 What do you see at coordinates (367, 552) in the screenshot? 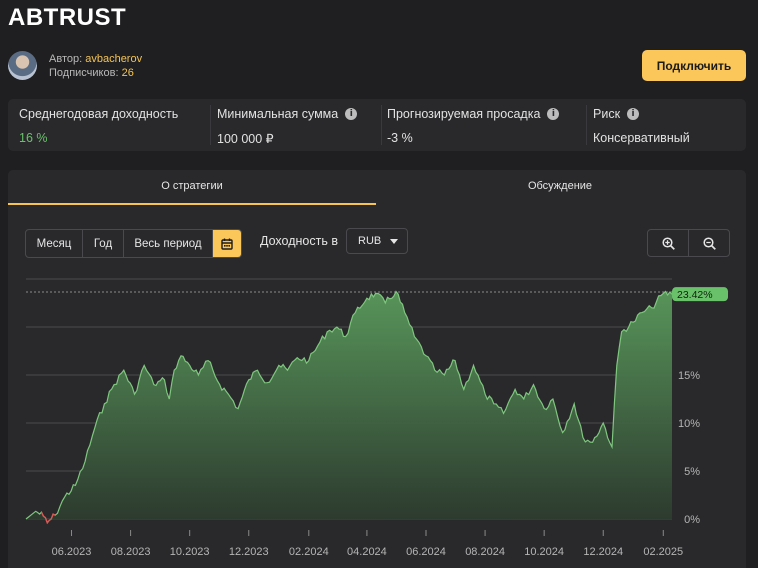
I see `x-tick-label: 04.2024` at bounding box center [367, 552].